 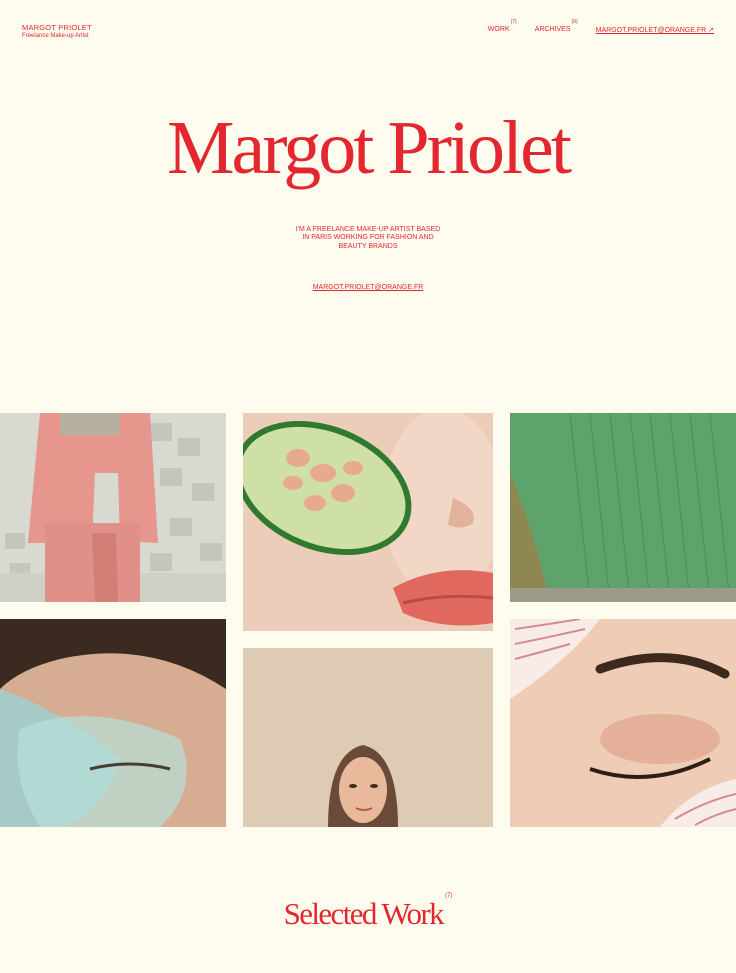 What do you see at coordinates (655, 30) in the screenshot?
I see `nav-email-link: MARGOT.PRIOLET@ORANGE.FR ↗` at bounding box center [655, 30].